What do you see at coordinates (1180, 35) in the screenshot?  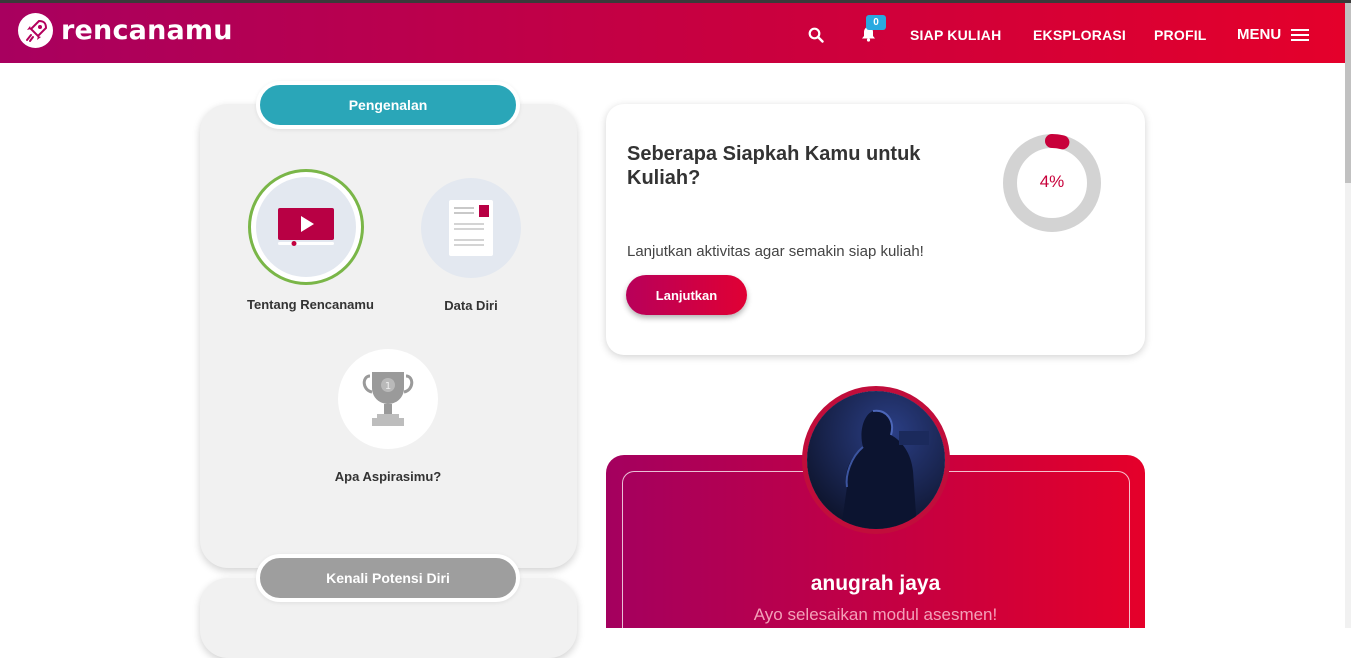 I see `nav-link-profil: PROFIL` at bounding box center [1180, 35].